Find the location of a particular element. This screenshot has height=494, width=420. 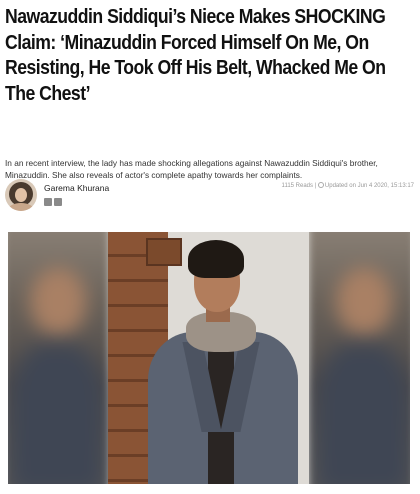

author-avatar is located at coordinates (21, 195).